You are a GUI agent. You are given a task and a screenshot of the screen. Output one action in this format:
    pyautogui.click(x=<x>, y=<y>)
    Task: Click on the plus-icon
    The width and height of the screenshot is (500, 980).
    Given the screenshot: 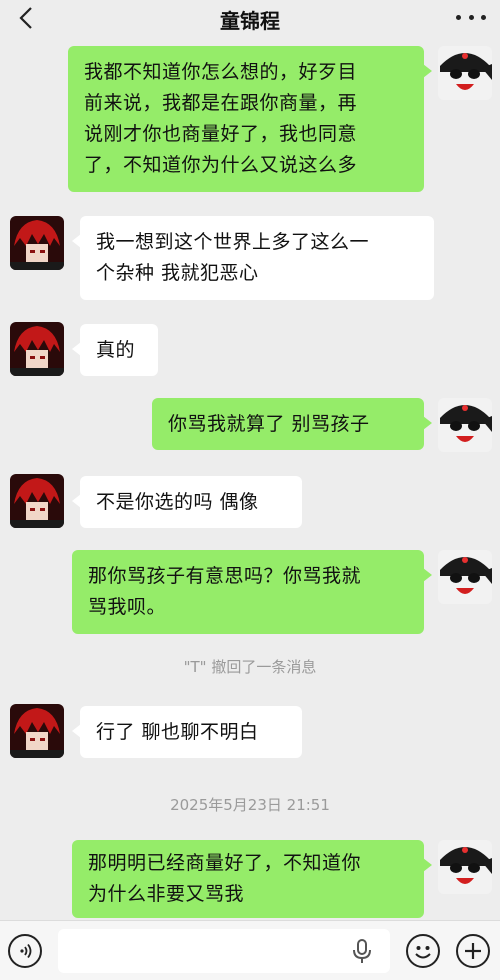 What is the action you would take?
    pyautogui.click(x=473, y=951)
    